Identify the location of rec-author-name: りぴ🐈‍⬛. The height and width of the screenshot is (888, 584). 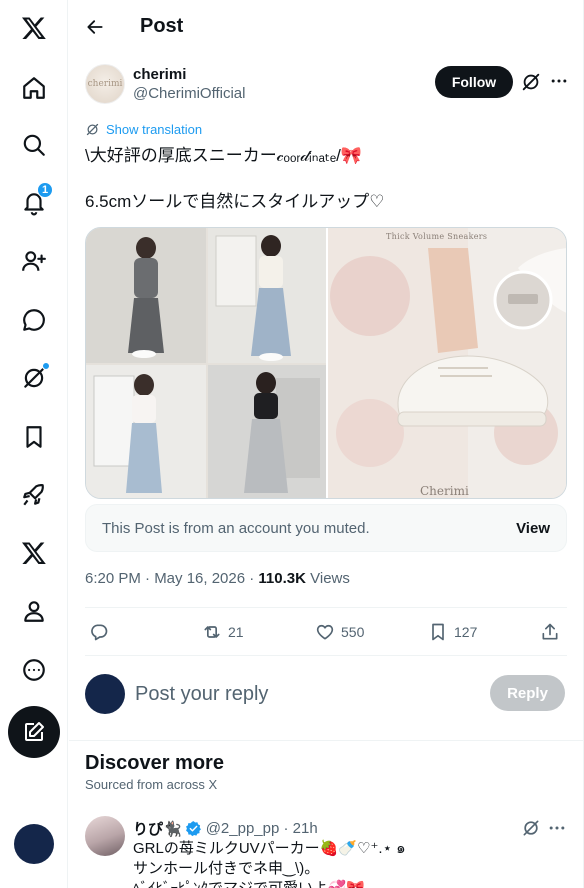
(157, 828).